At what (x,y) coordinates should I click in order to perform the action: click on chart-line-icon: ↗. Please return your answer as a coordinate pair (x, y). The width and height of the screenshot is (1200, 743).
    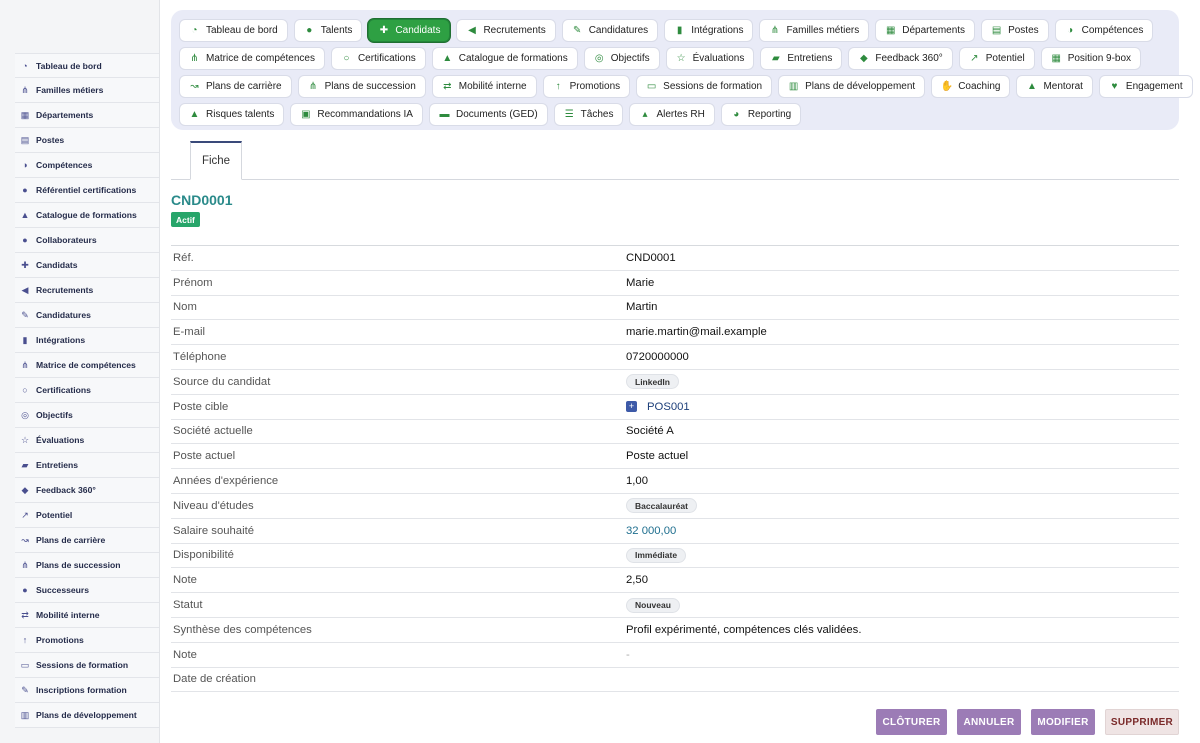
    Looking at the image, I should click on (974, 58).